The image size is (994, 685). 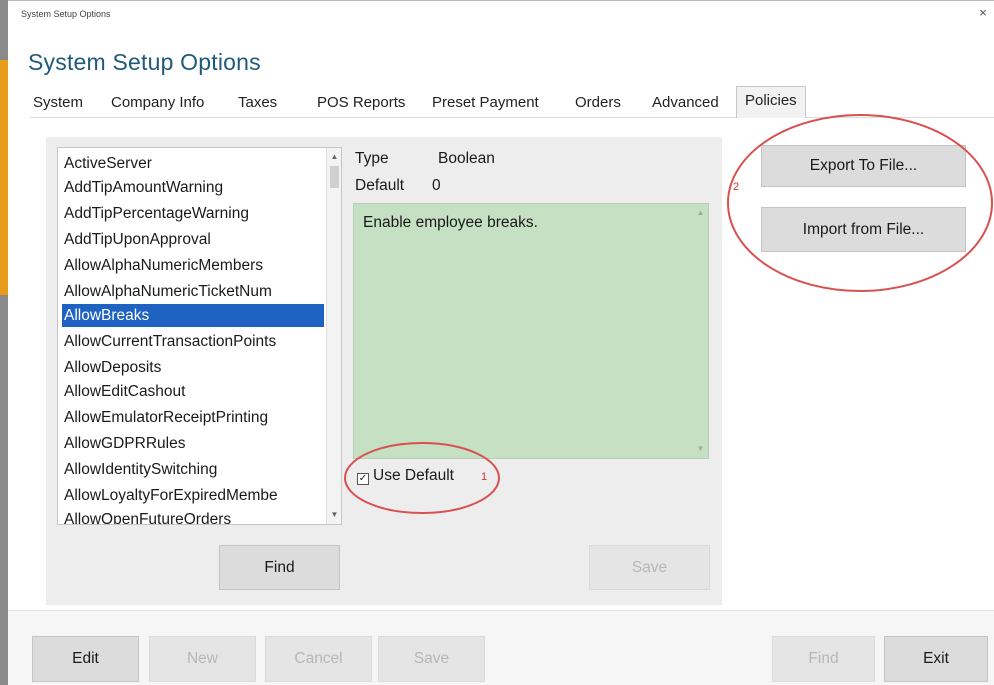 I want to click on list-item: AllowCurrentTransactionPoints, so click(x=193, y=341).